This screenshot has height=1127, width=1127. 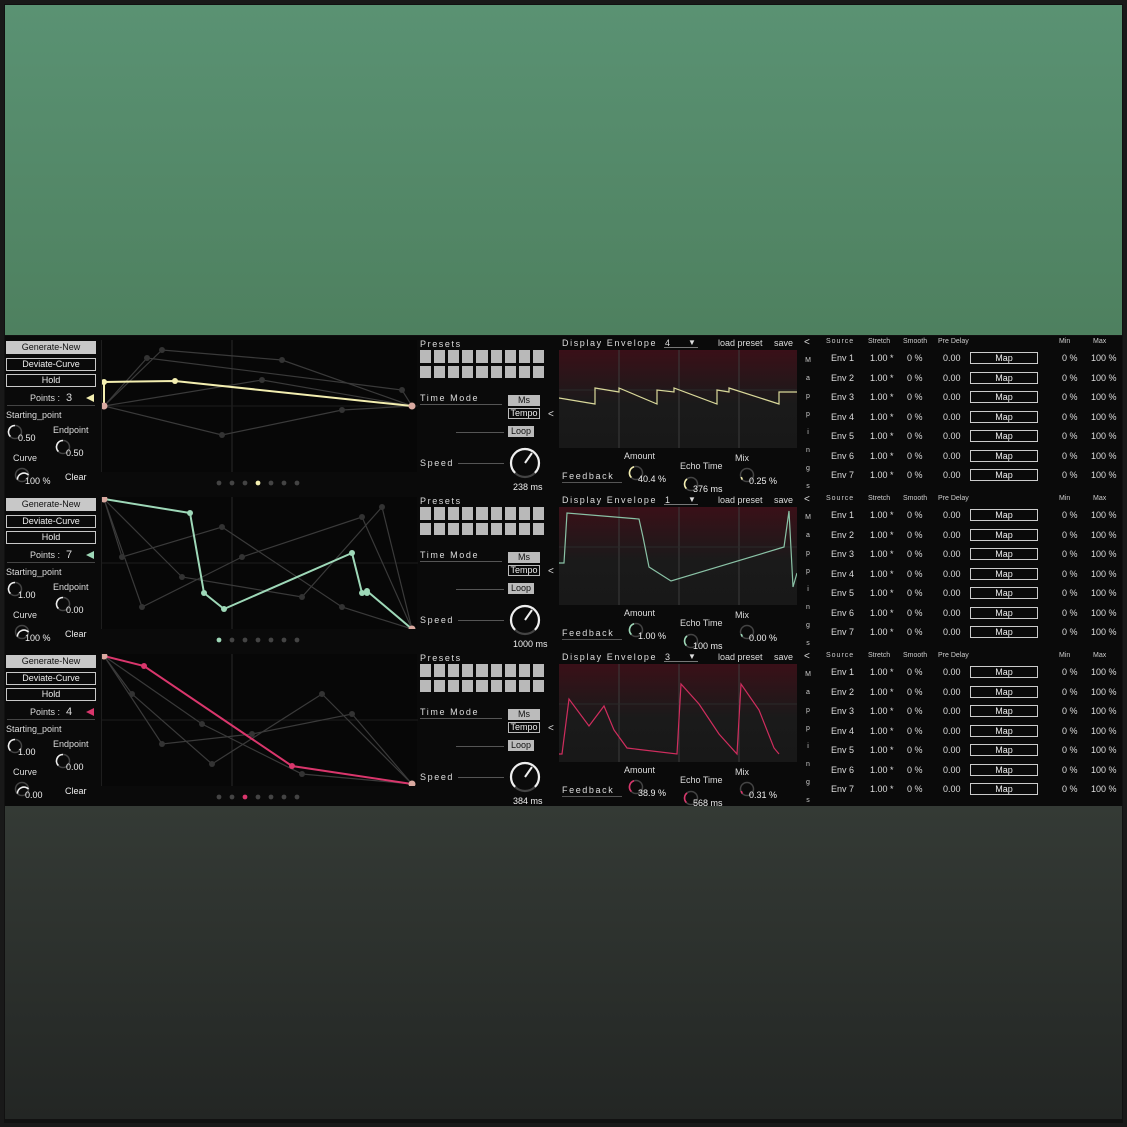 What do you see at coordinates (259, 640) in the screenshot?
I see `curve-page-dots` at bounding box center [259, 640].